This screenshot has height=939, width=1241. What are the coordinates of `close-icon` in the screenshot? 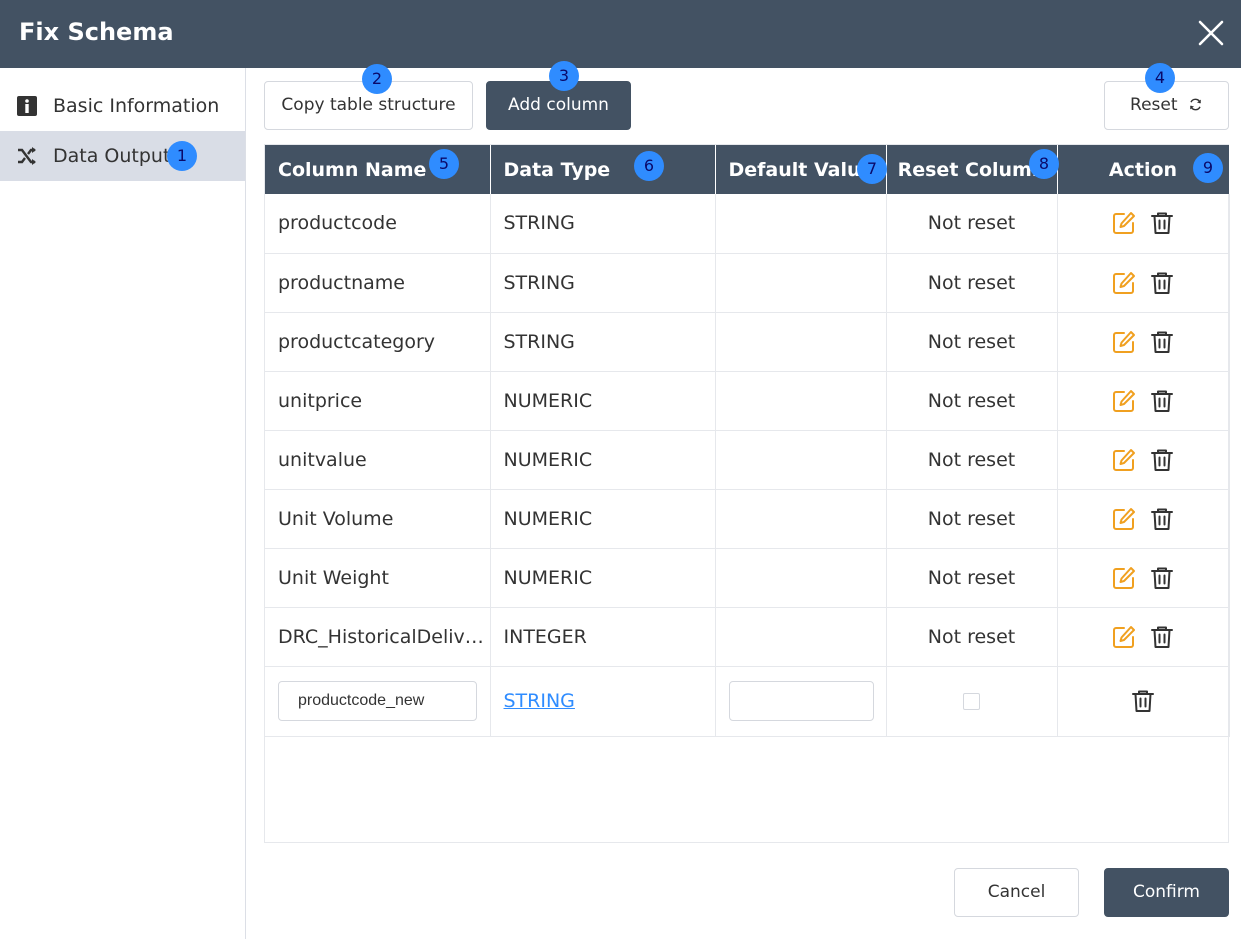 It's located at (1211, 33).